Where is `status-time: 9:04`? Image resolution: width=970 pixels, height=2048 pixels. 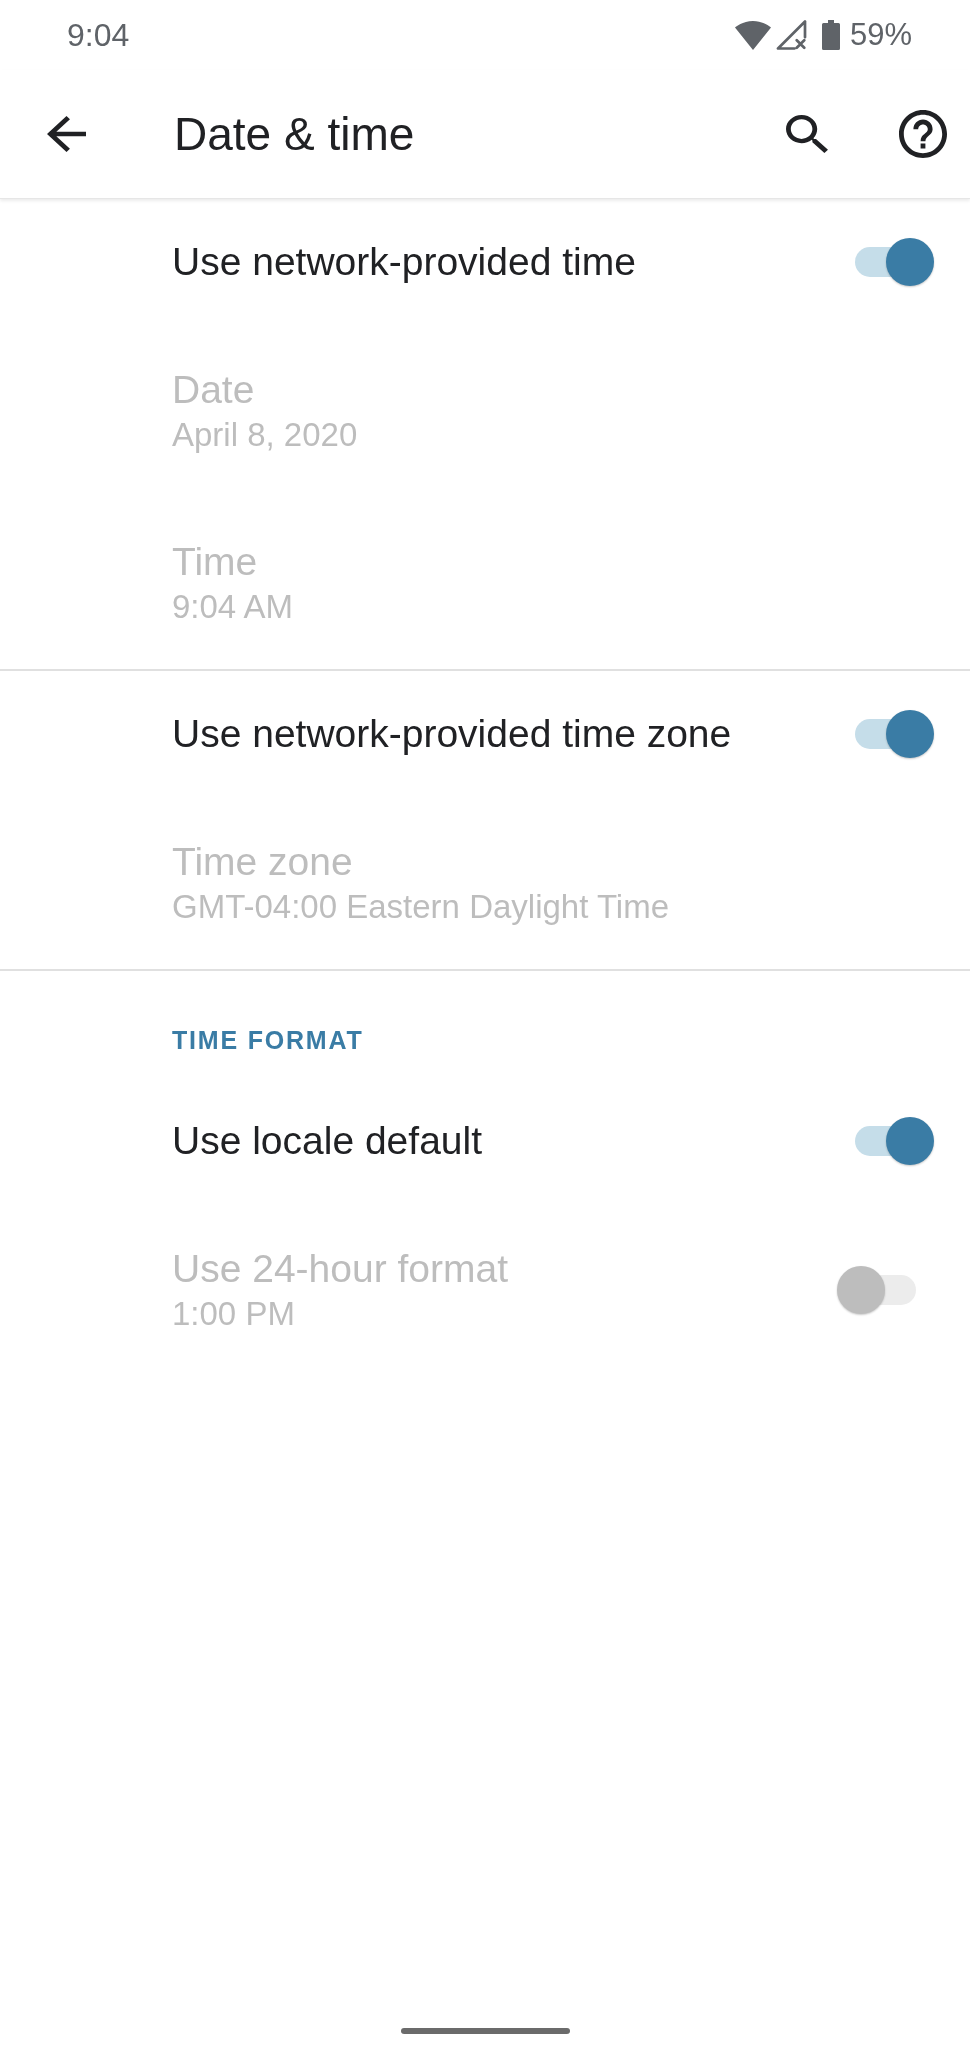 status-time: 9:04 is located at coordinates (99, 35).